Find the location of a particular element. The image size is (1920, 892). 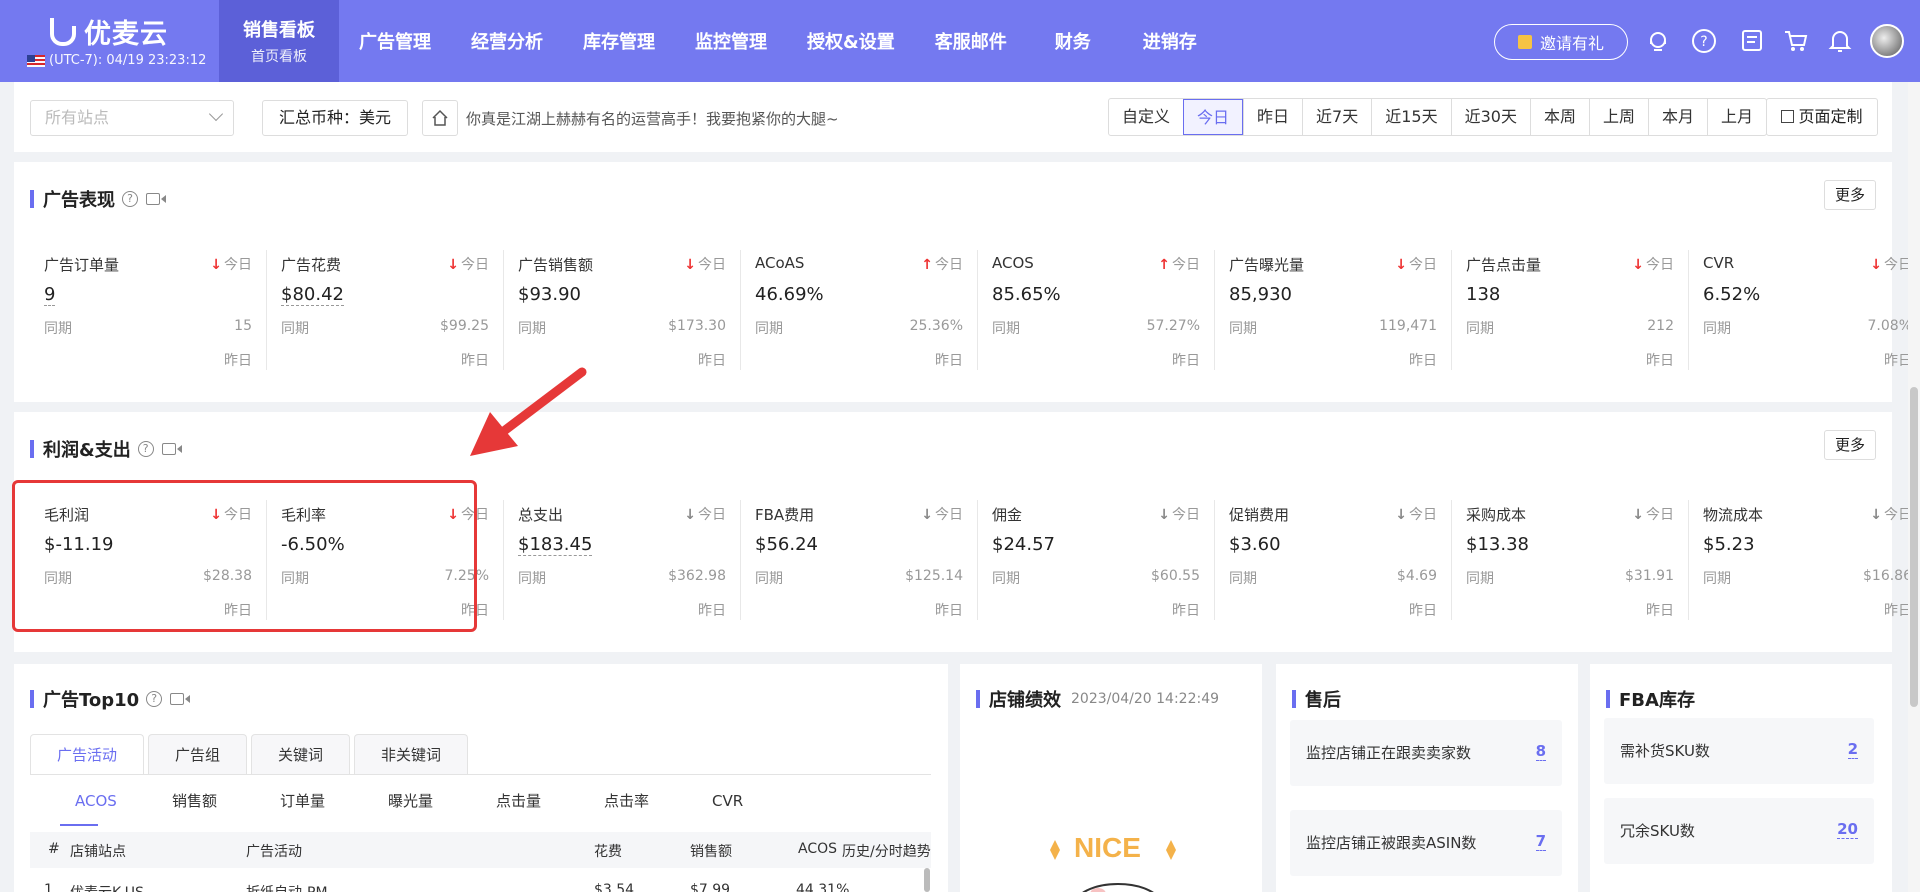

metric-card: 总支出 ↓ 今日 $183.45 同期 $362.98 昨日 is located at coordinates (622, 560).